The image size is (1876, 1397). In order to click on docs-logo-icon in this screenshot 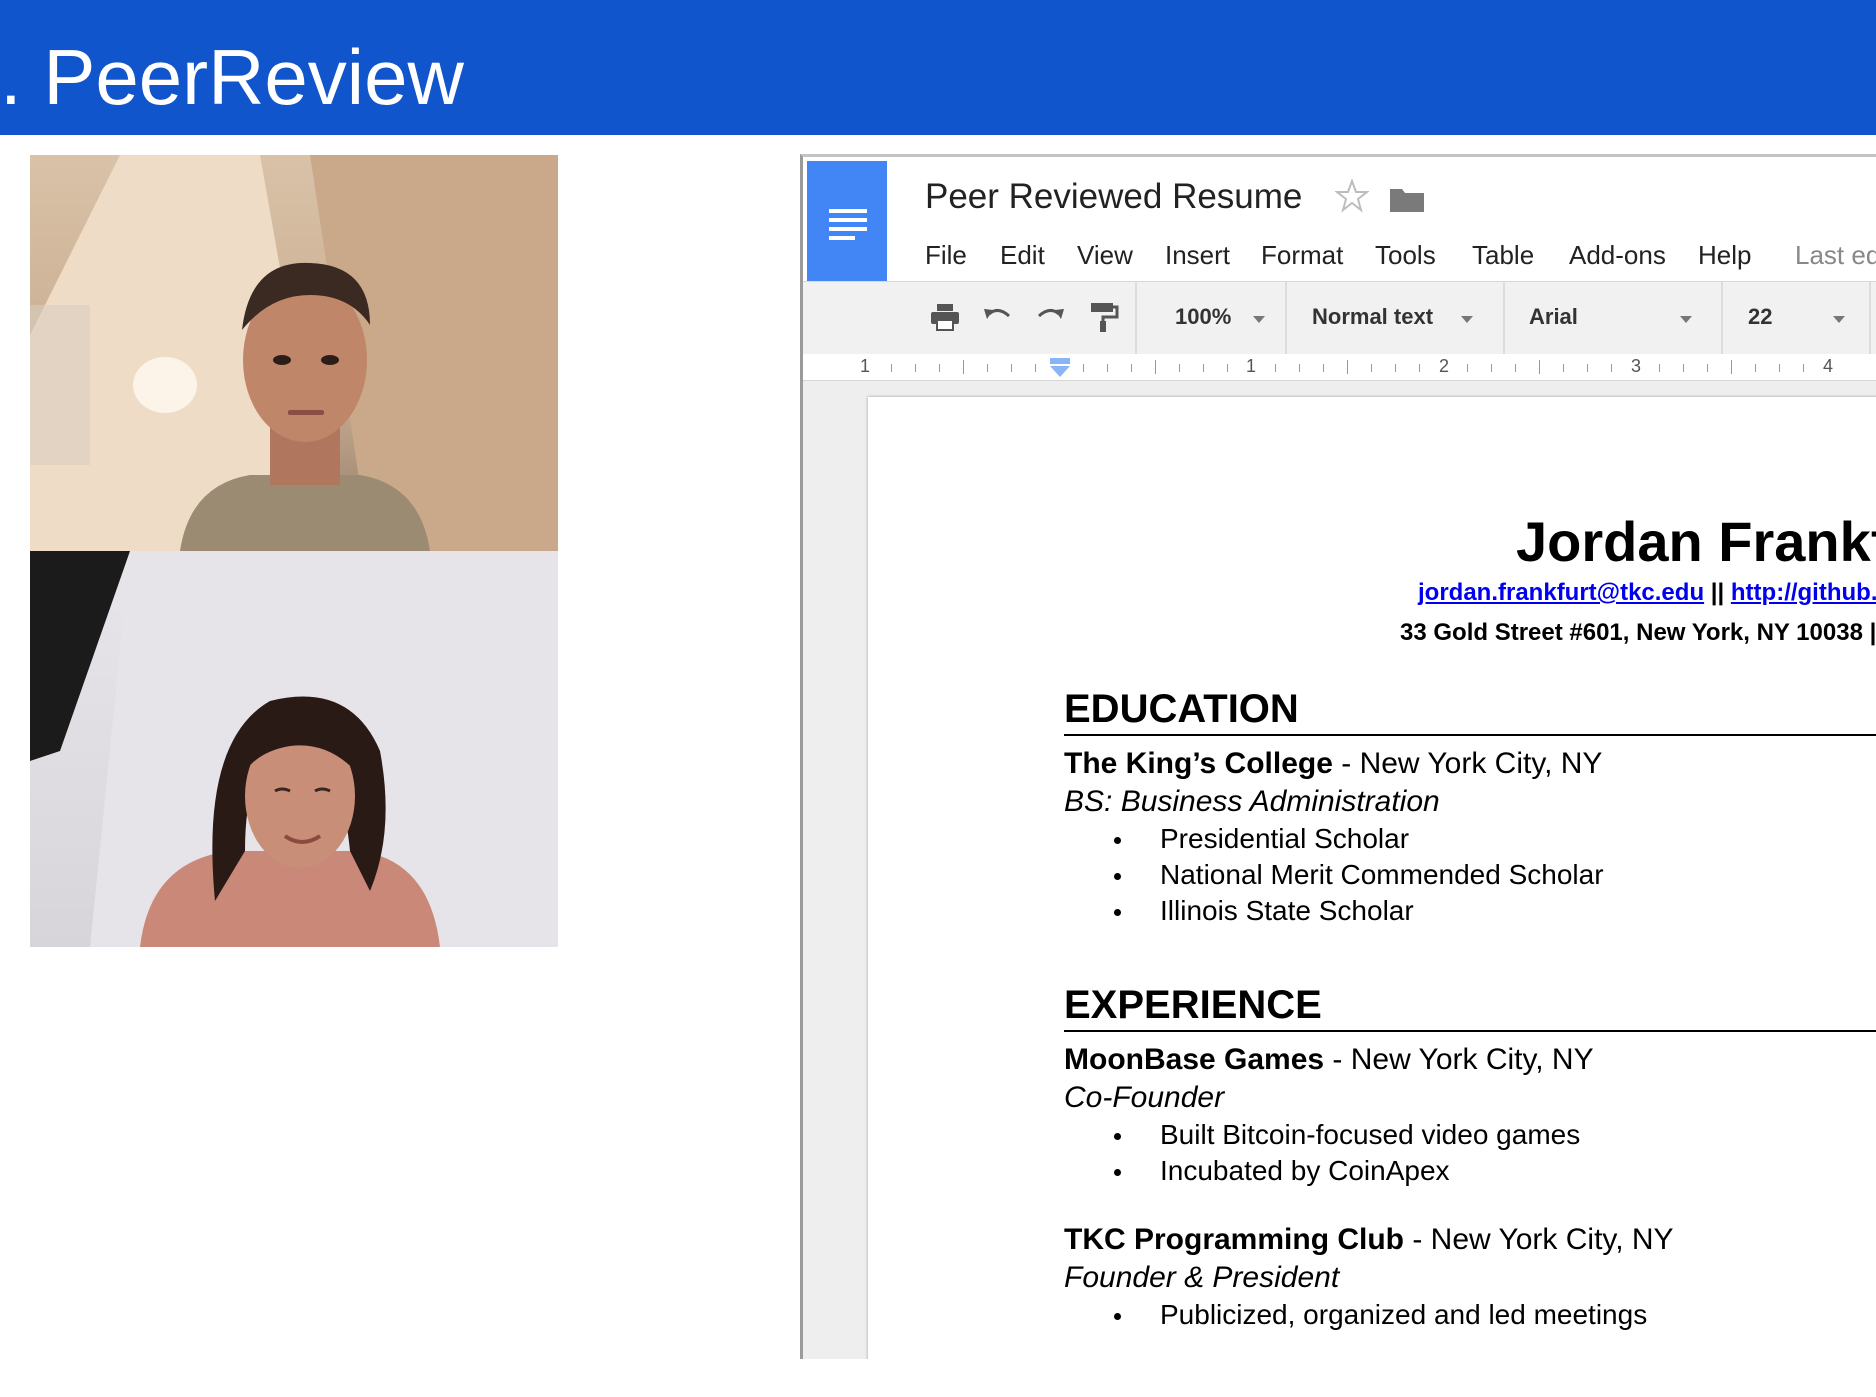, I will do `click(847, 221)`.